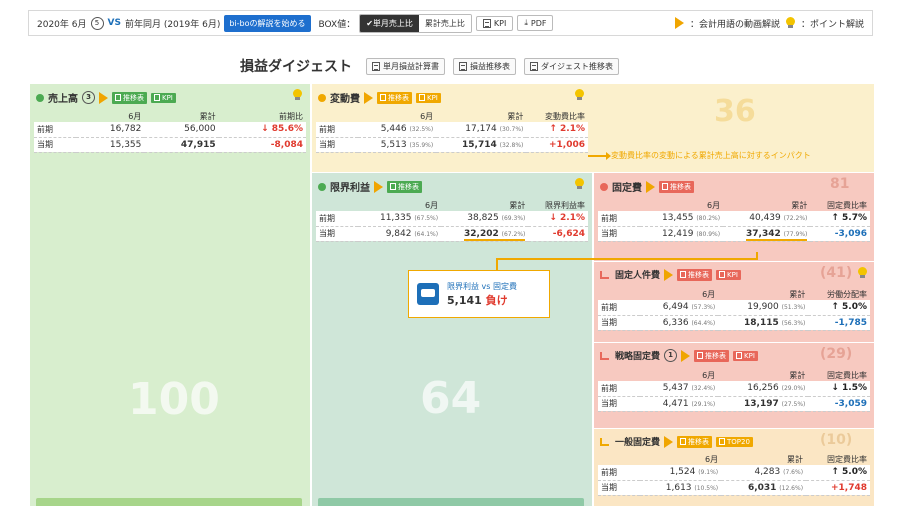  I want to click on col-ratio: 固定費比率, so click(847, 459).